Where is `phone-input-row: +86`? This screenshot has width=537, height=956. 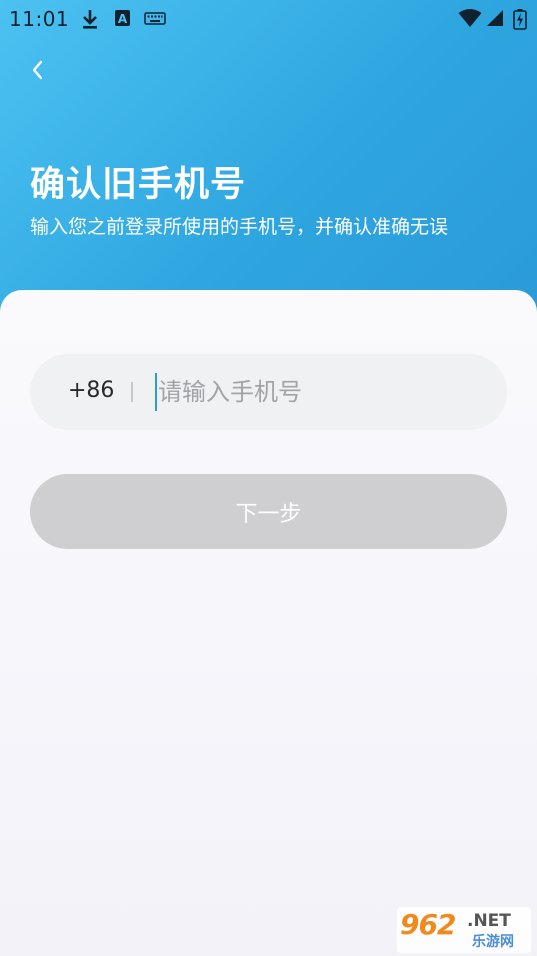
phone-input-row: +86 is located at coordinates (268, 392).